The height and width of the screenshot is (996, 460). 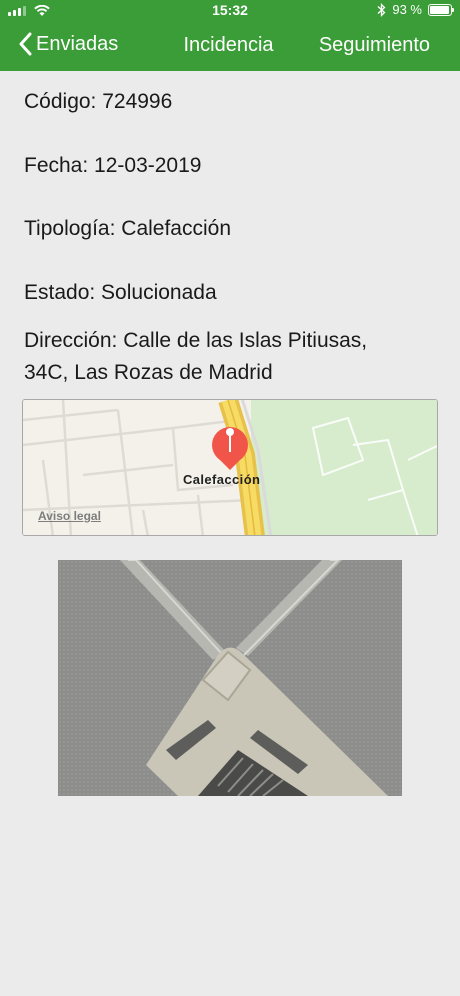 What do you see at coordinates (381, 9) in the screenshot?
I see `bluetooth-icon` at bounding box center [381, 9].